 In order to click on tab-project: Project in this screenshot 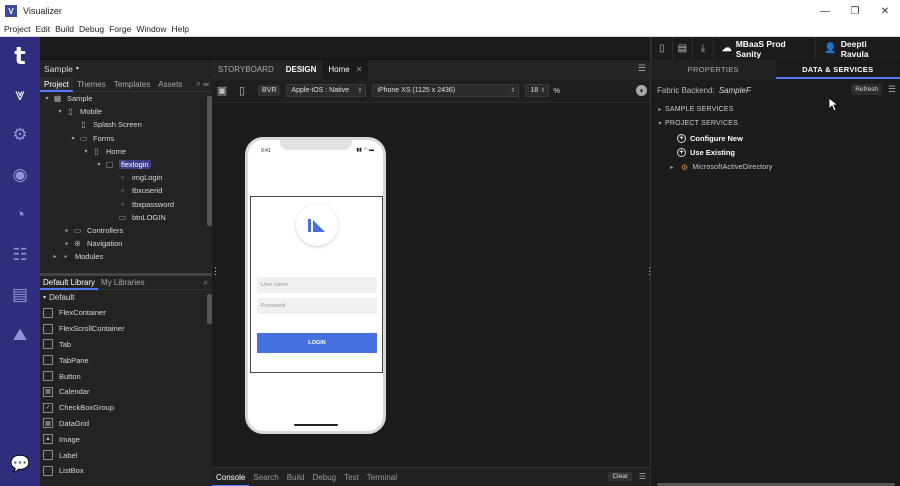, I will do `click(56, 84)`.